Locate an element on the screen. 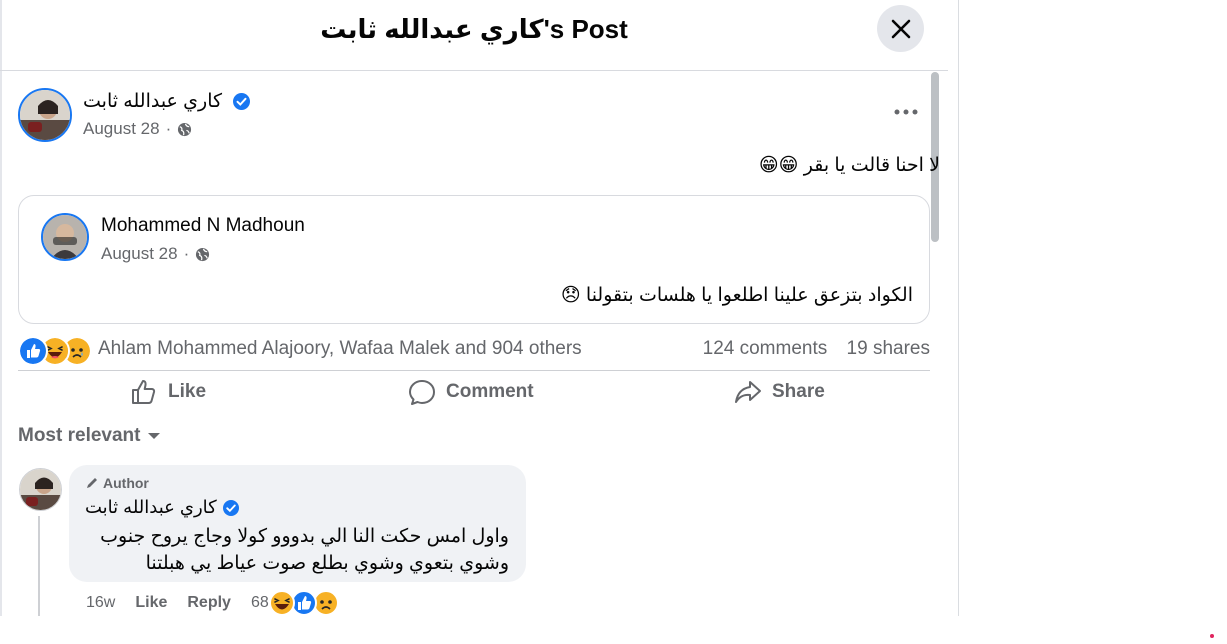 Image resolution: width=1227 pixels, height=644 pixels. sort-label: Most relevant is located at coordinates (79, 435).